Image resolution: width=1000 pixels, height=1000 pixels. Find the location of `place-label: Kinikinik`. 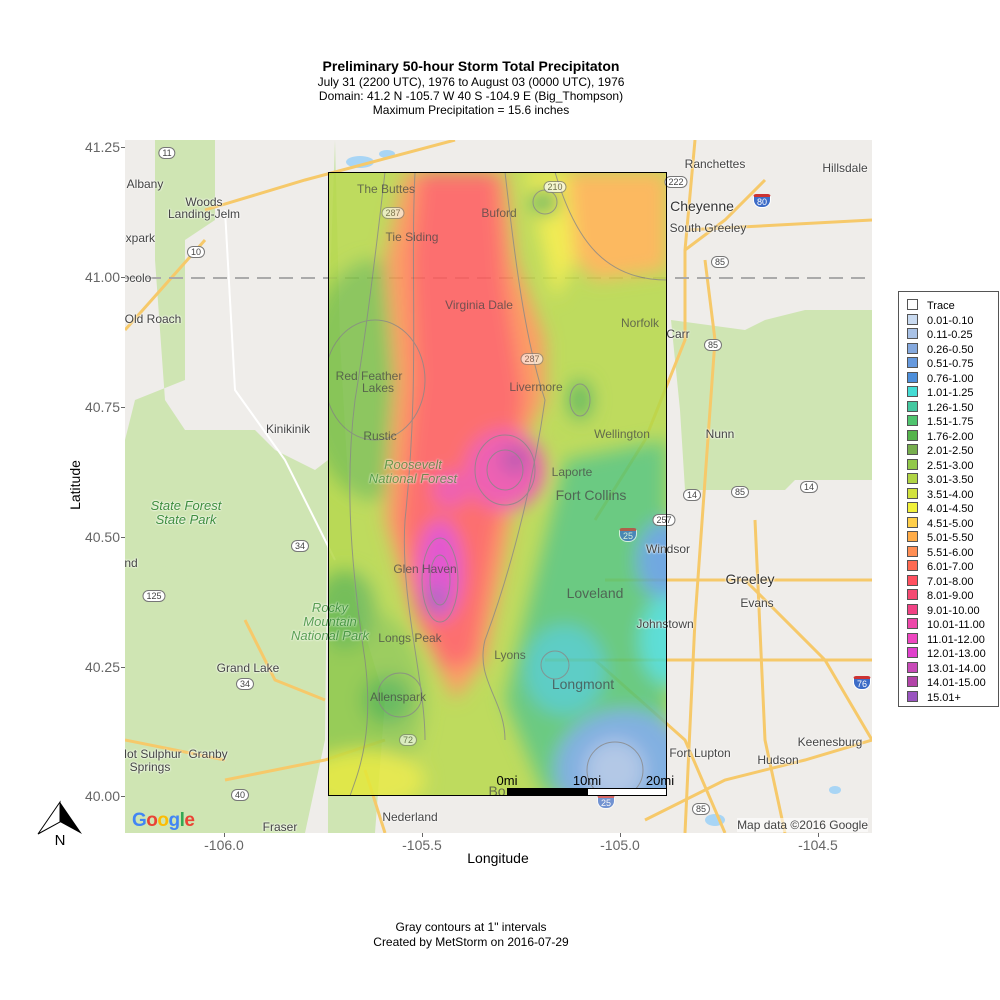

place-label: Kinikinik is located at coordinates (288, 429).